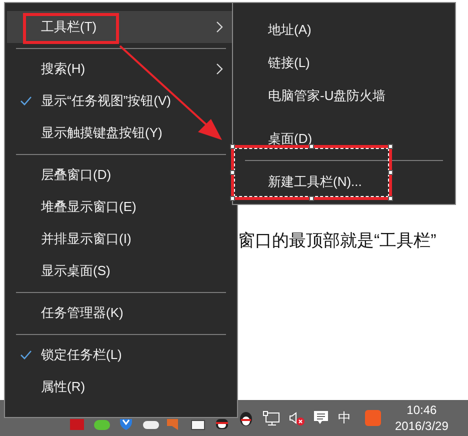 This screenshot has width=468, height=436. I want to click on menu-item: 任务管理器(K), so click(121, 313).